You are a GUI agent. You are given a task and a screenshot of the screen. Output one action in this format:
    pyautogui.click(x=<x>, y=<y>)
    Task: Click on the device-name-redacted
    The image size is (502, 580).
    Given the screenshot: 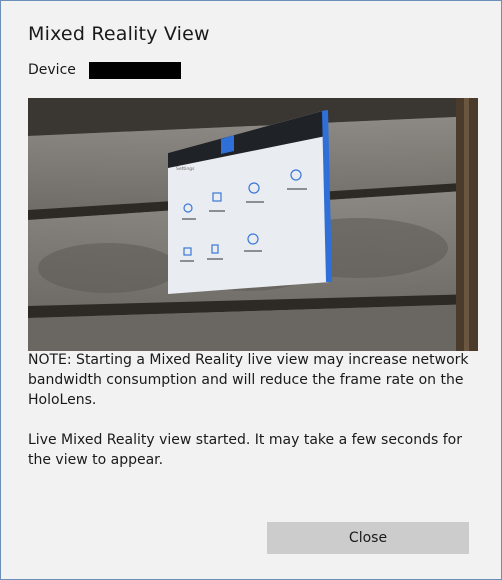 What is the action you would take?
    pyautogui.click(x=135, y=70)
    